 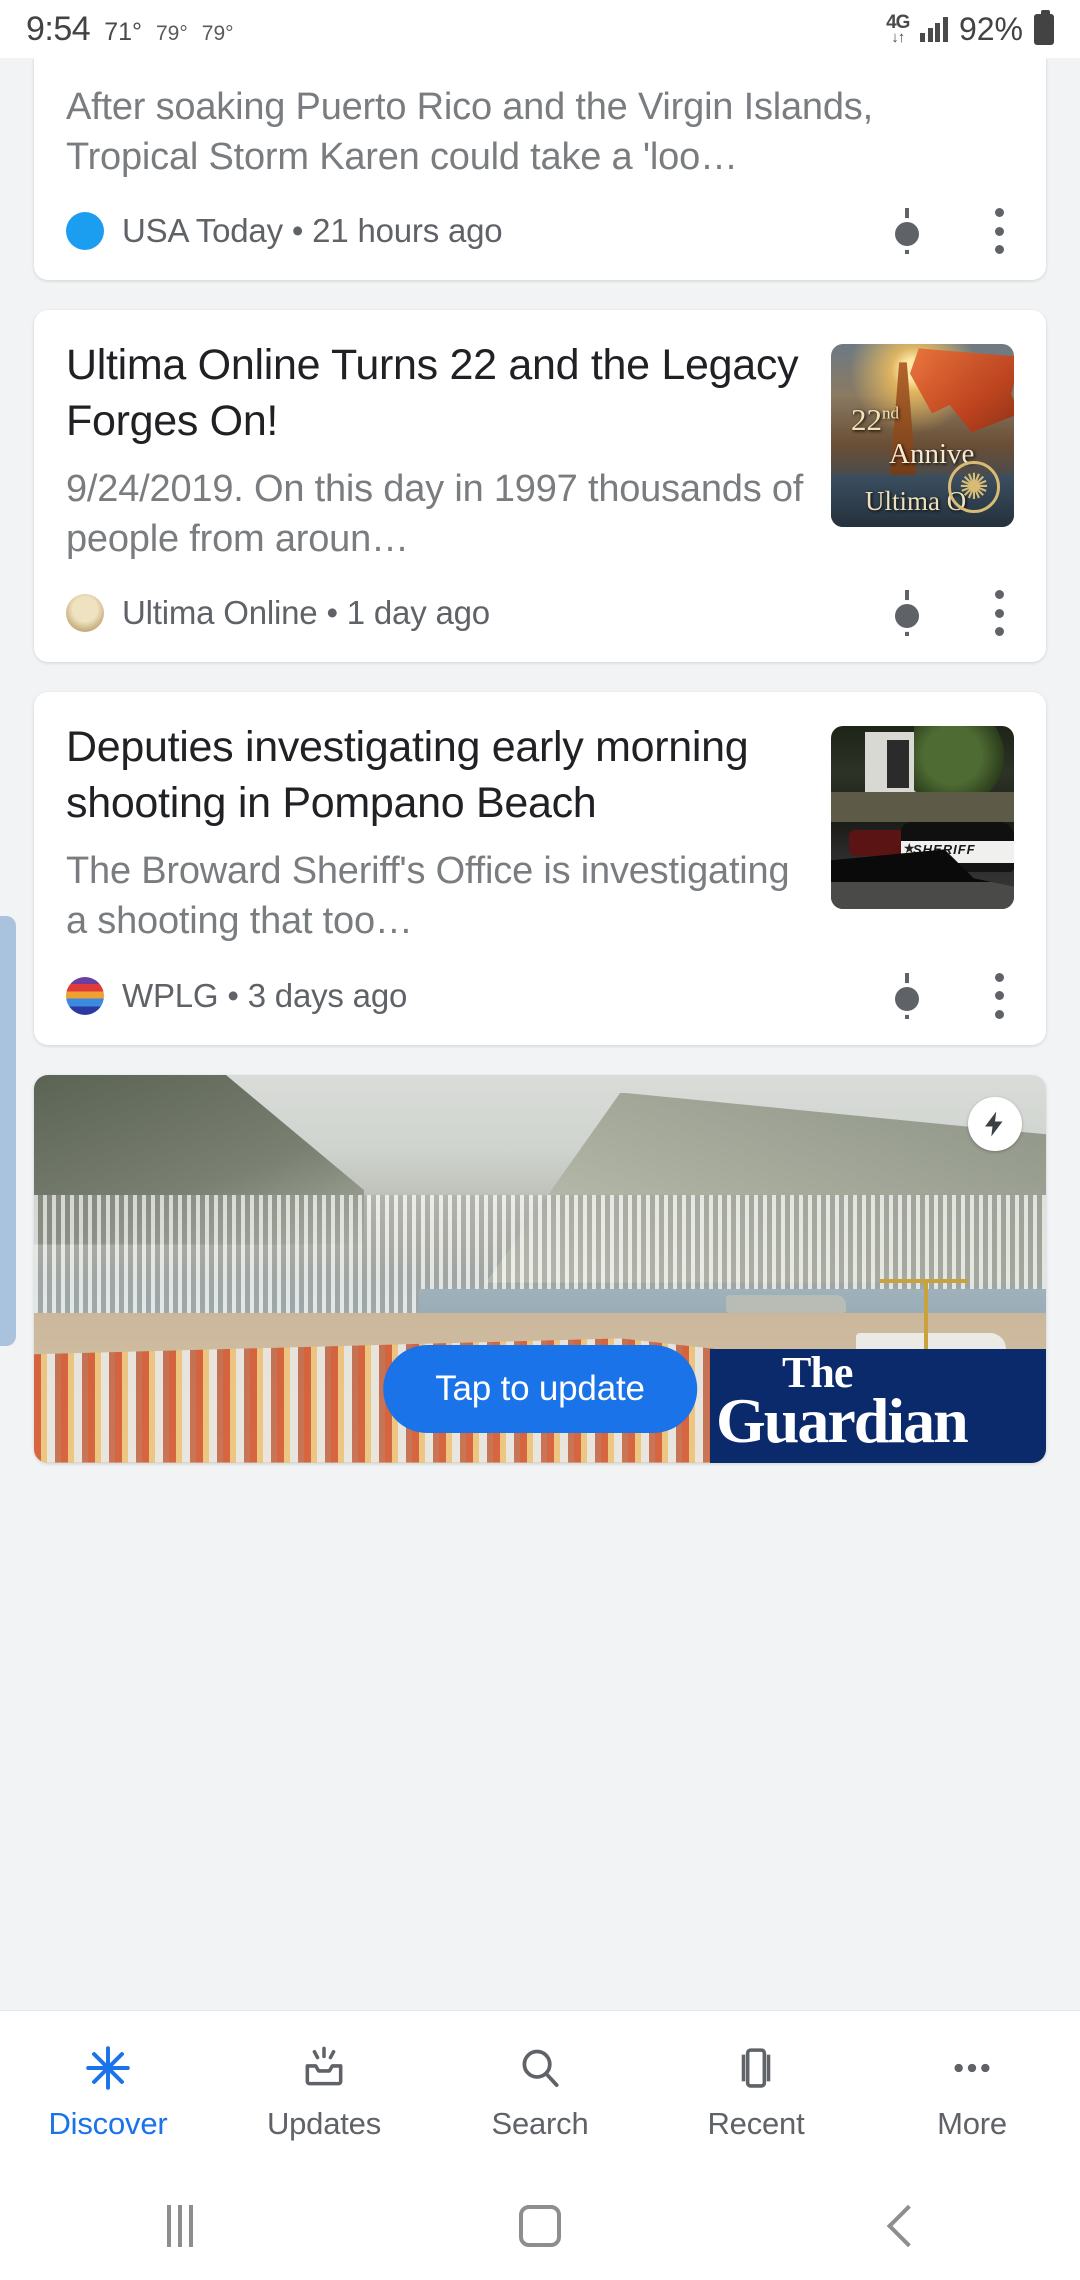 I want to click on nav-item-more: More, so click(x=972, y=2092).